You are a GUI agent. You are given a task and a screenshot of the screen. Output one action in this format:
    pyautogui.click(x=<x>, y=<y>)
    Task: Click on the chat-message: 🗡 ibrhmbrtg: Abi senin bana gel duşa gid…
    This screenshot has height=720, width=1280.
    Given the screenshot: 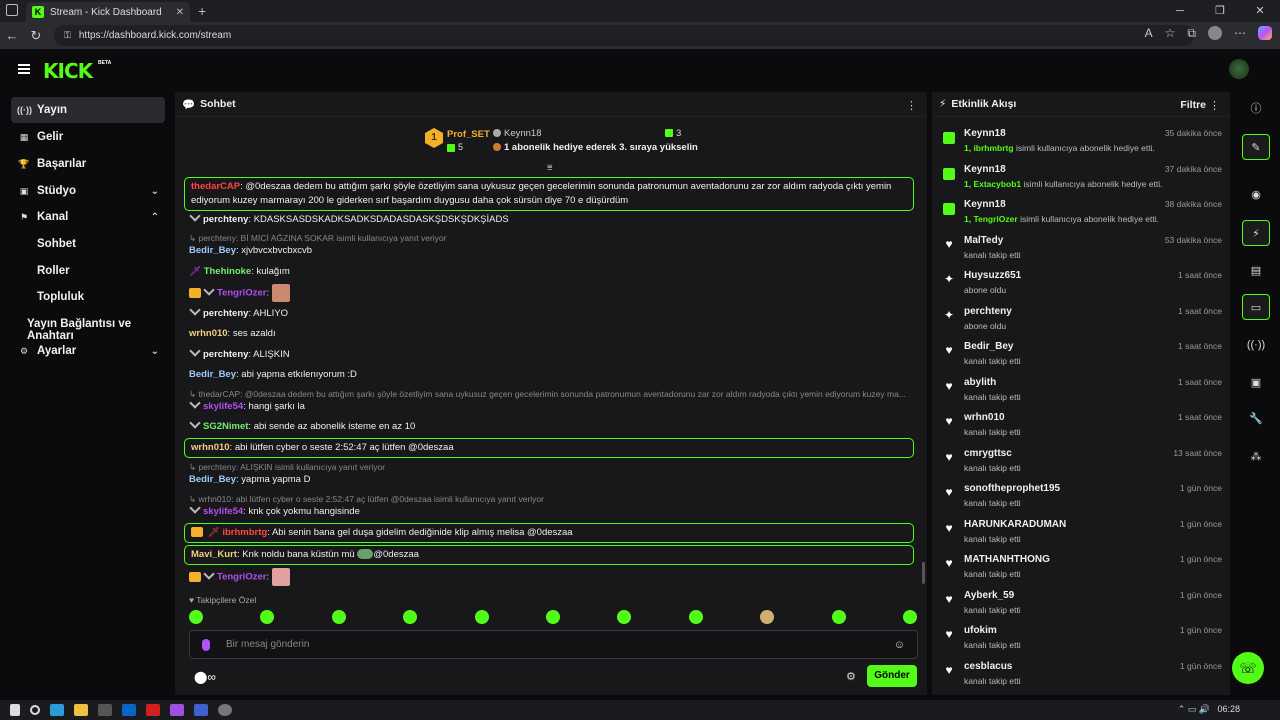 What is the action you would take?
    pyautogui.click(x=549, y=533)
    